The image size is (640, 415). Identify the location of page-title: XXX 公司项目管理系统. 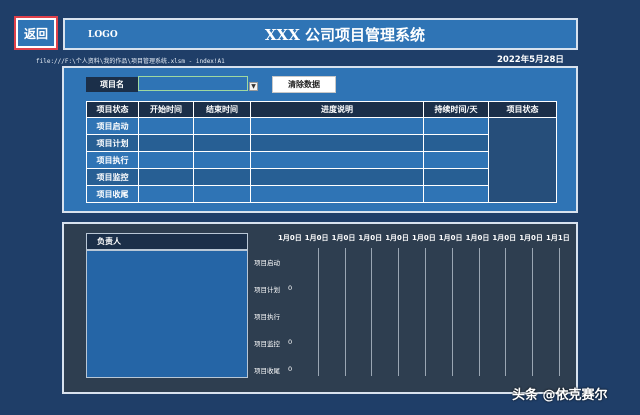
(345, 35).